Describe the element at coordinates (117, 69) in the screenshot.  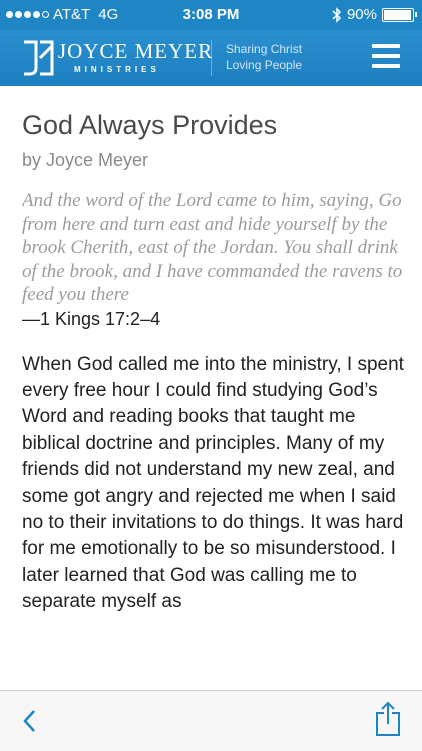
I see `brand-sub: MINISTRIES` at that location.